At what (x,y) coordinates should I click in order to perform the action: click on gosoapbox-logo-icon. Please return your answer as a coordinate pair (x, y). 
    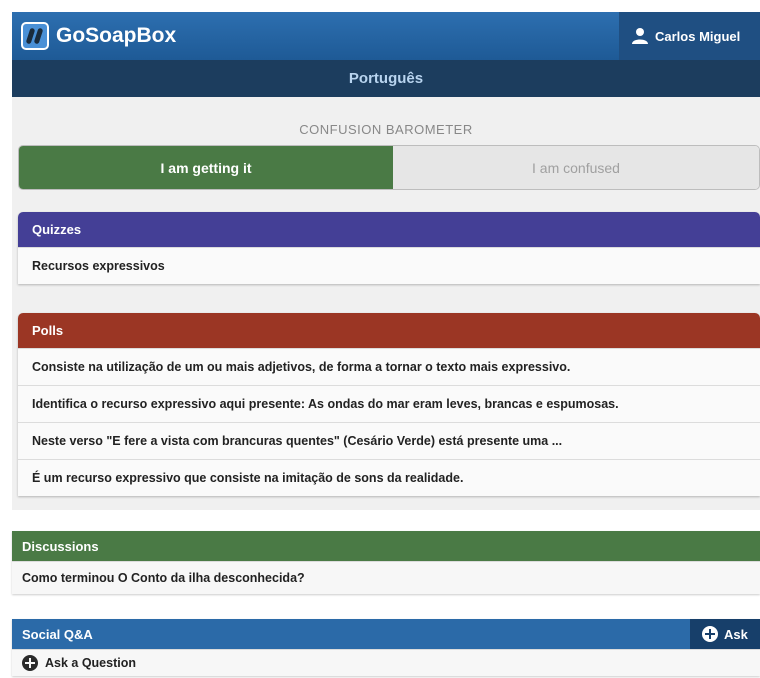
    Looking at the image, I should click on (35, 36).